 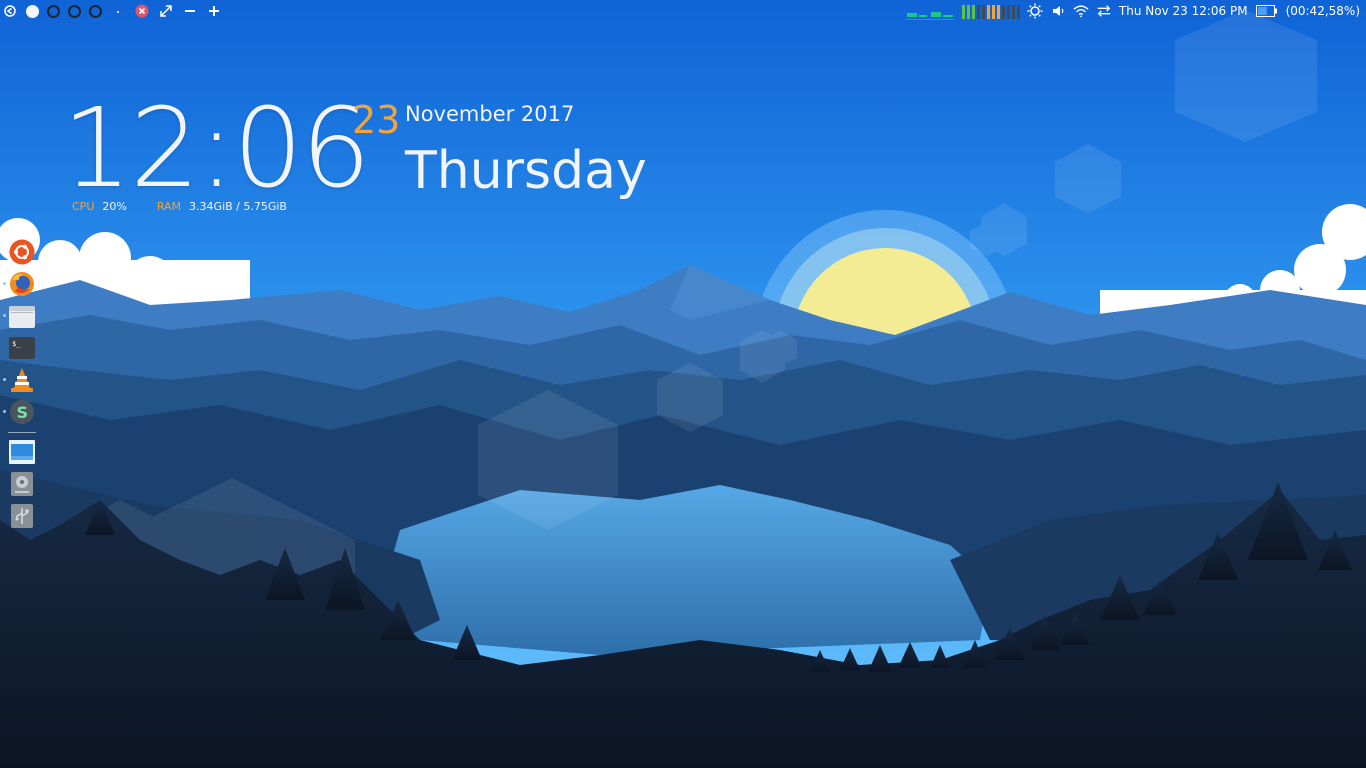 I want to click on ram-label: RAM, so click(x=169, y=206).